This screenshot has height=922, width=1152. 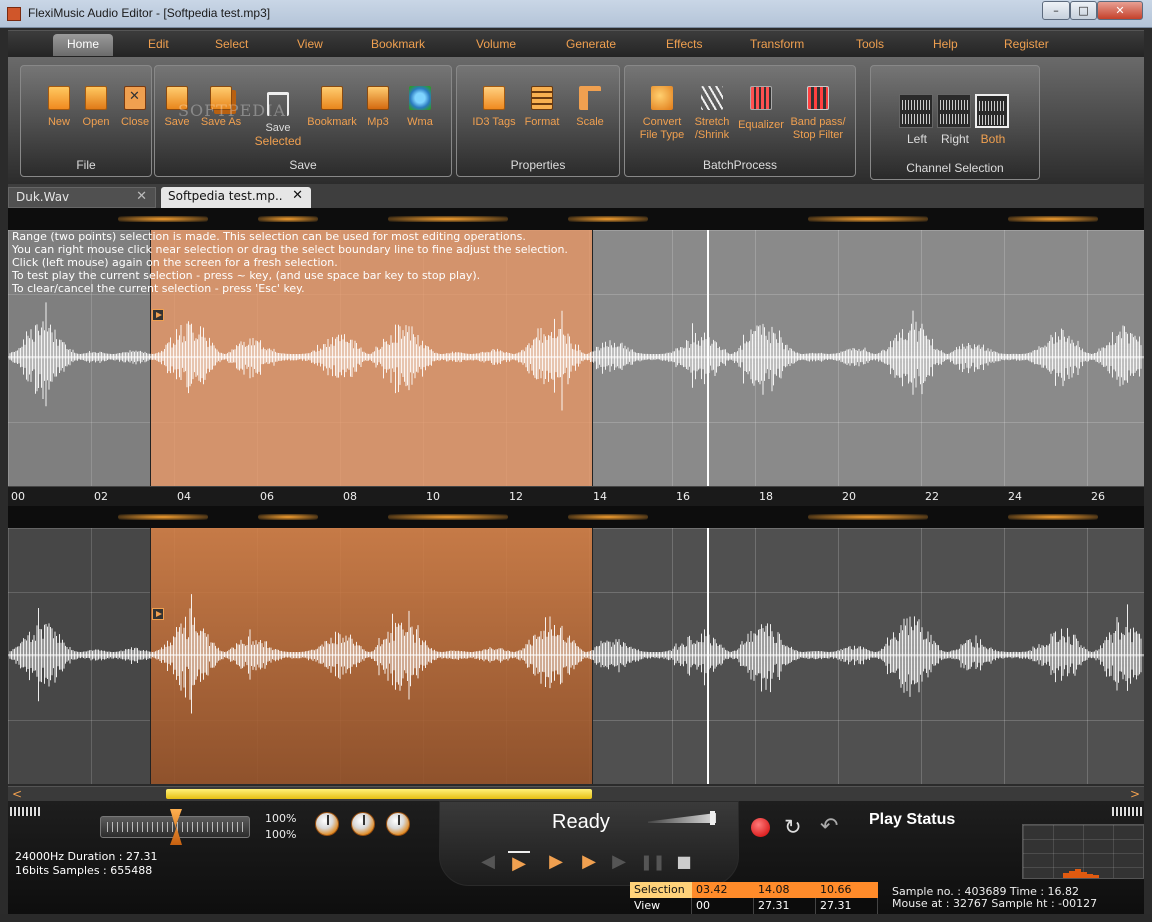 What do you see at coordinates (761, 98) in the screenshot?
I see `equalizer-icon` at bounding box center [761, 98].